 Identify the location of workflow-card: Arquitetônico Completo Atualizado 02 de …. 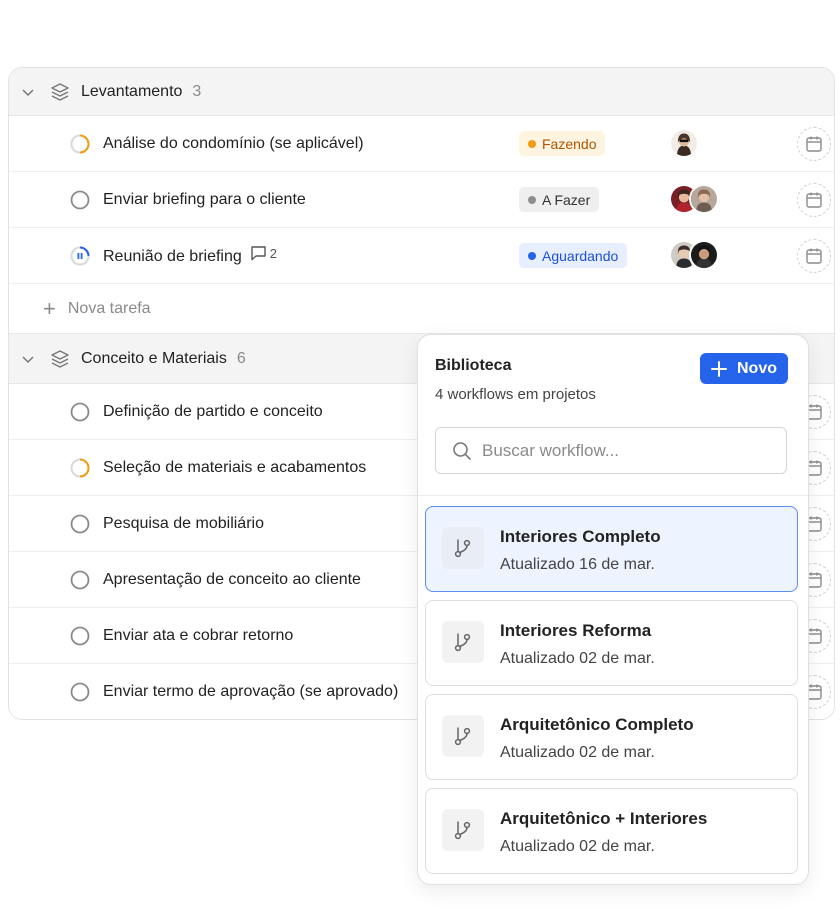
(611, 737).